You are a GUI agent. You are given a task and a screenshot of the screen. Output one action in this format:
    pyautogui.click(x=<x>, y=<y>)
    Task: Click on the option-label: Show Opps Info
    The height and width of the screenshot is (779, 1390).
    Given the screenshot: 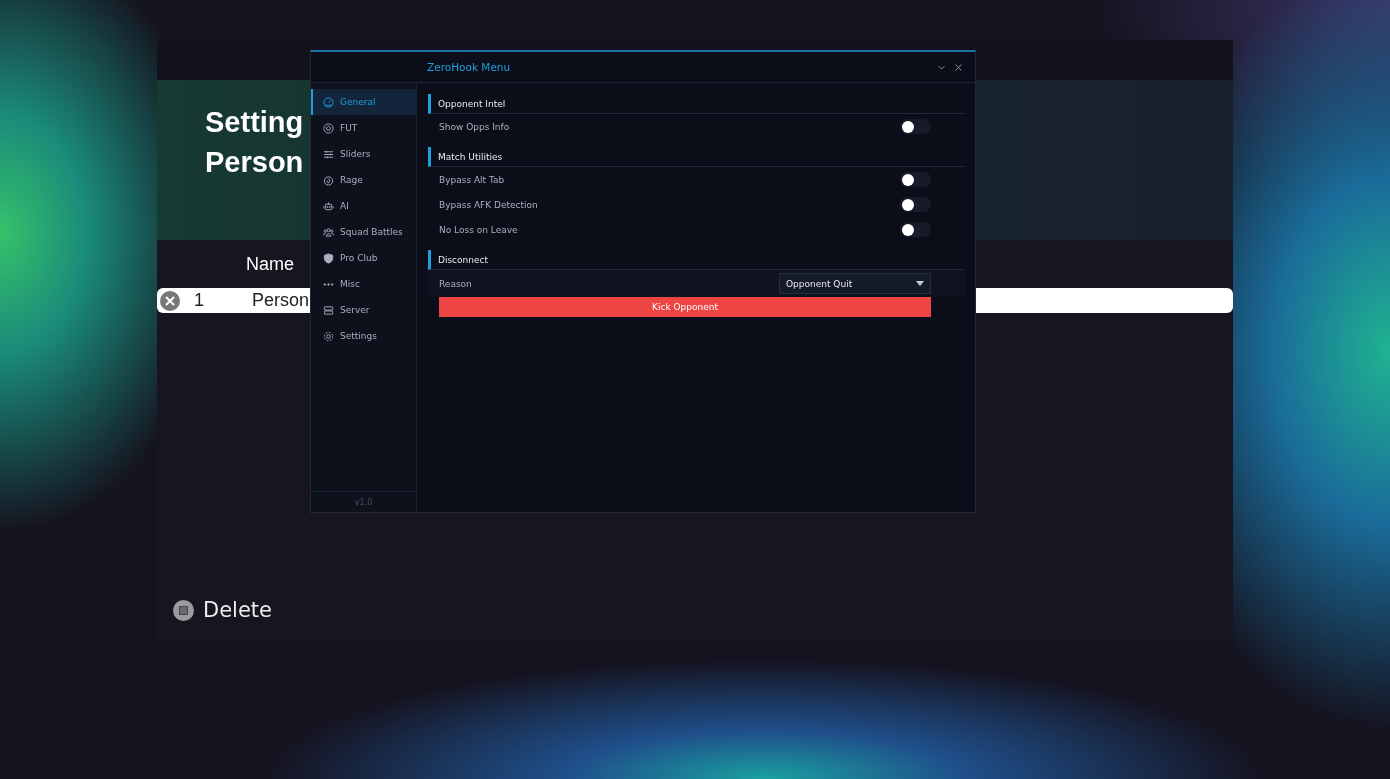 What is the action you would take?
    pyautogui.click(x=475, y=126)
    